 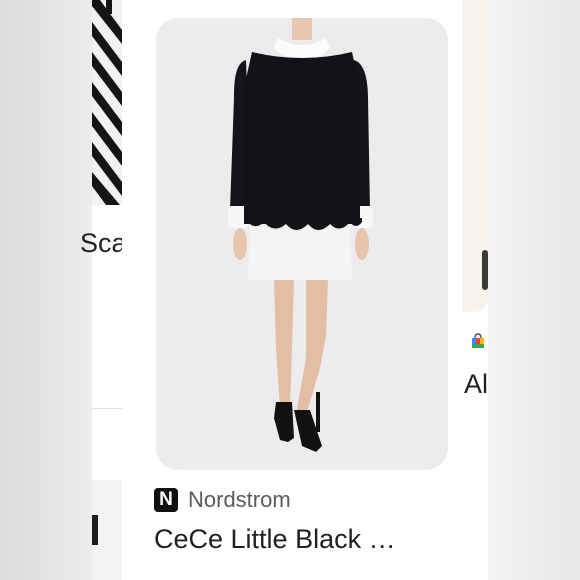 What do you see at coordinates (478, 341) in the screenshot?
I see `shopping-bag-icon` at bounding box center [478, 341].